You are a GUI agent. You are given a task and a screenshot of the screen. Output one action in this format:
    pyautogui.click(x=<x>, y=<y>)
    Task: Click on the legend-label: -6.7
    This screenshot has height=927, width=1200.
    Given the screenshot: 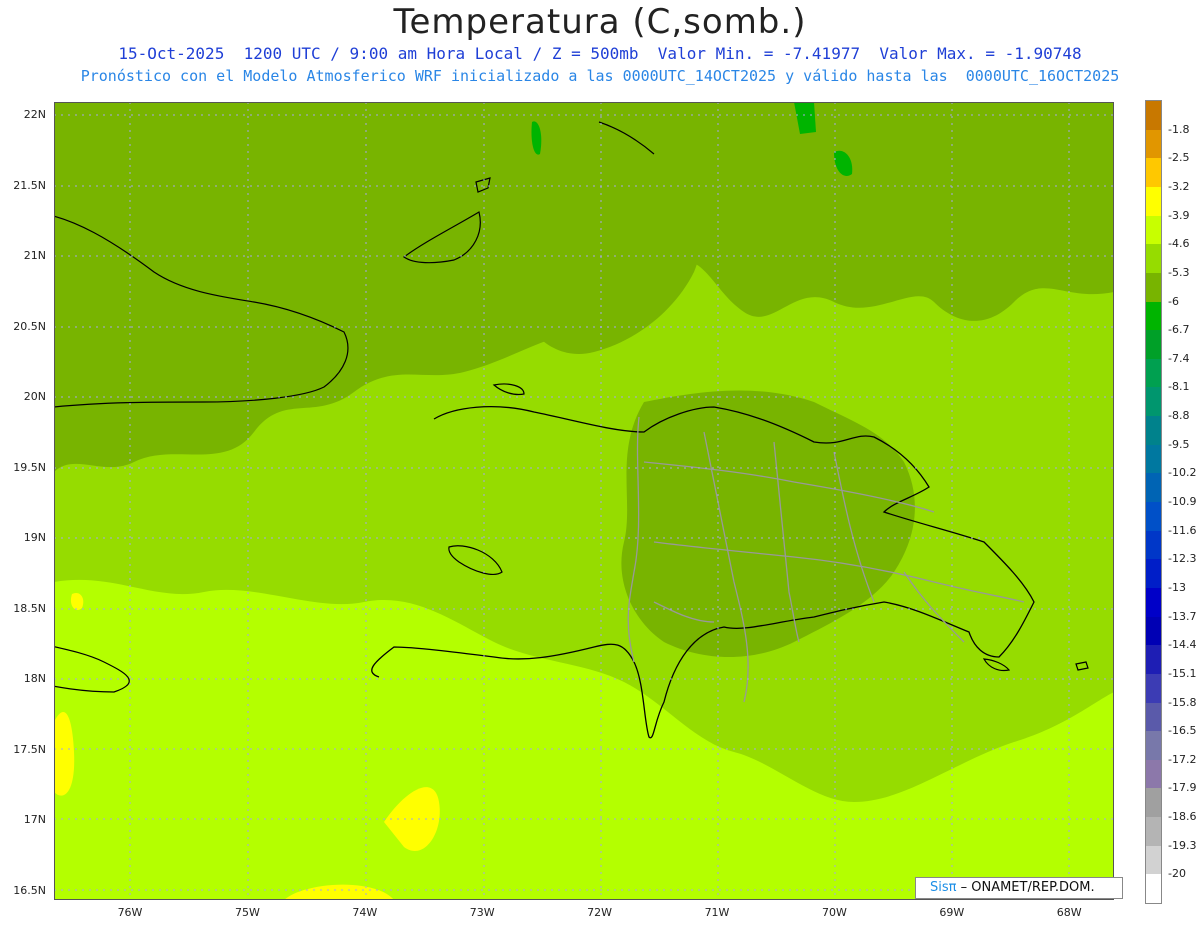 What is the action you would take?
    pyautogui.click(x=1179, y=330)
    